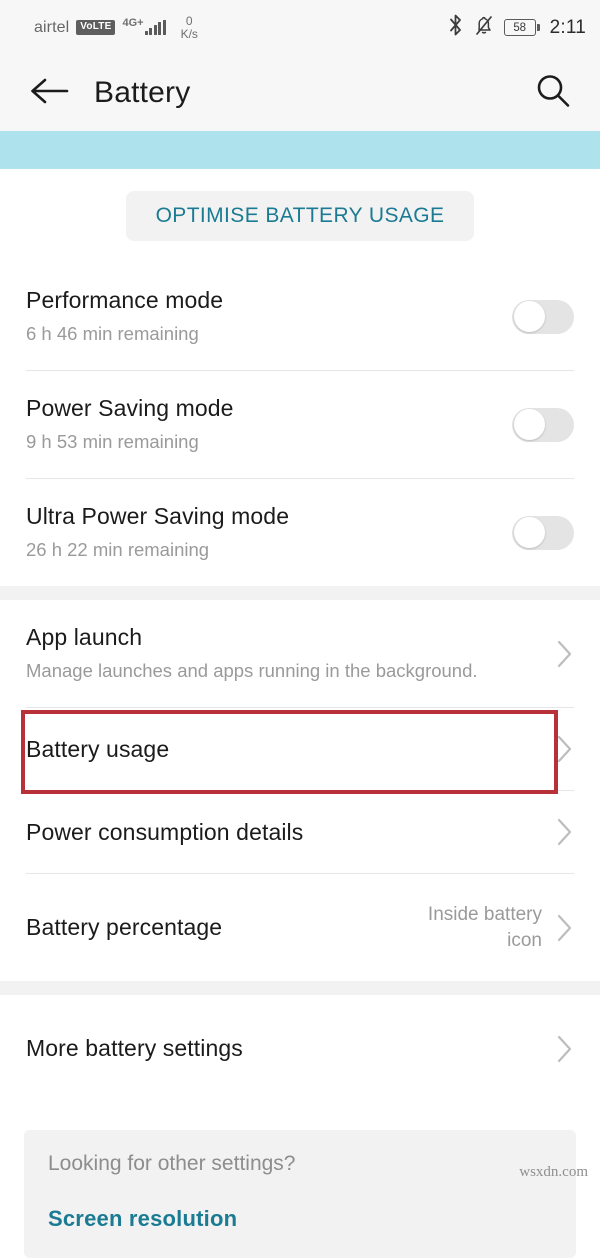  What do you see at coordinates (484, 27) in the screenshot?
I see `bell-muted-icon` at bounding box center [484, 27].